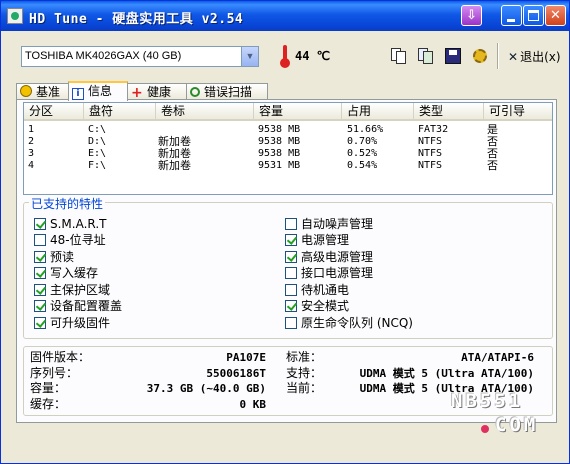 The height and width of the screenshot is (464, 570). What do you see at coordinates (42, 91) in the screenshot?
I see `tab-benchmark: 基准` at bounding box center [42, 91].